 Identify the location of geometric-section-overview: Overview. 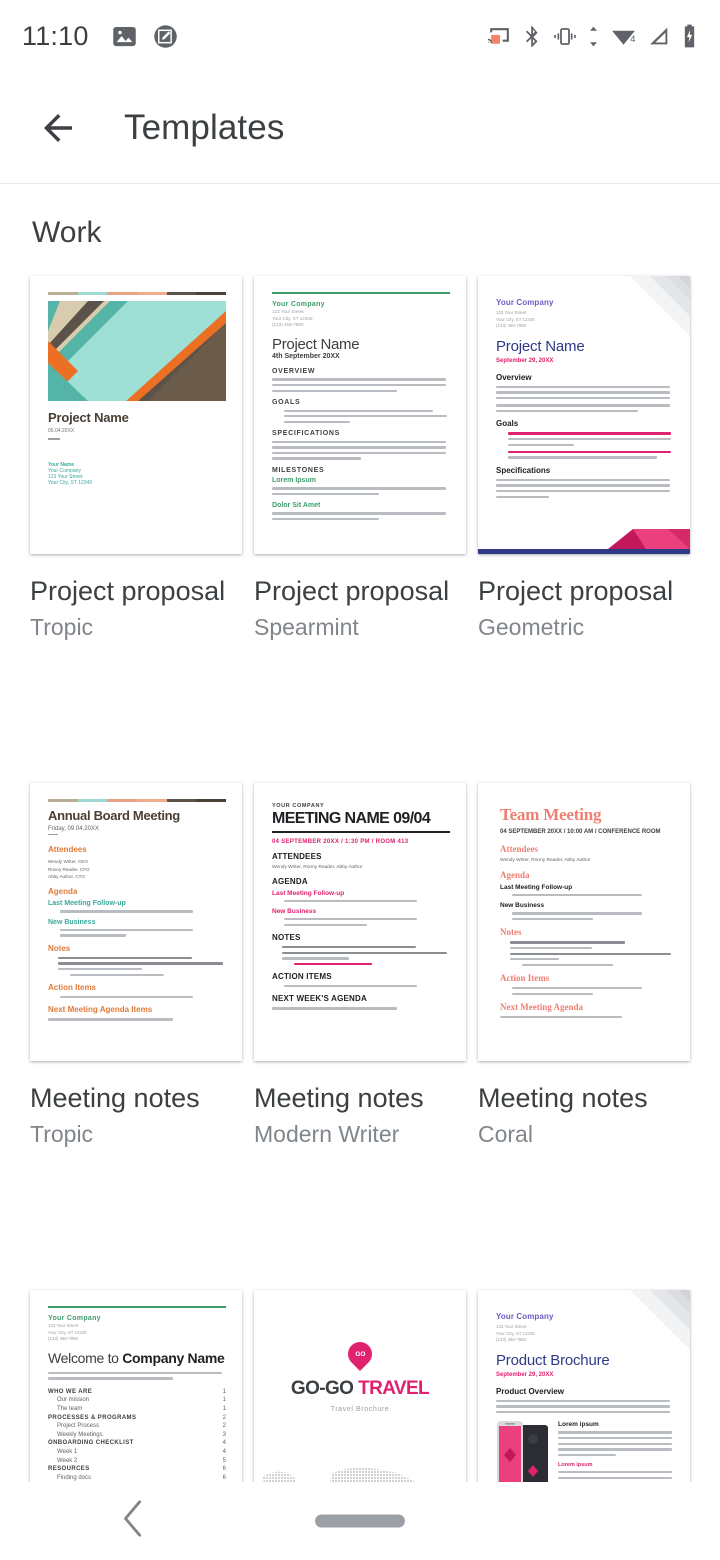
(585, 393).